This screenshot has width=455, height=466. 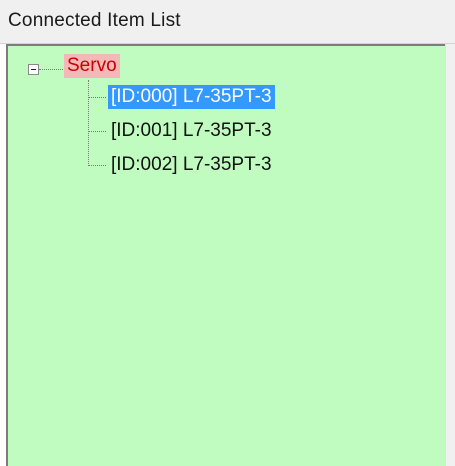 What do you see at coordinates (227, 22) in the screenshot?
I see `panel-header: Connected Item List` at bounding box center [227, 22].